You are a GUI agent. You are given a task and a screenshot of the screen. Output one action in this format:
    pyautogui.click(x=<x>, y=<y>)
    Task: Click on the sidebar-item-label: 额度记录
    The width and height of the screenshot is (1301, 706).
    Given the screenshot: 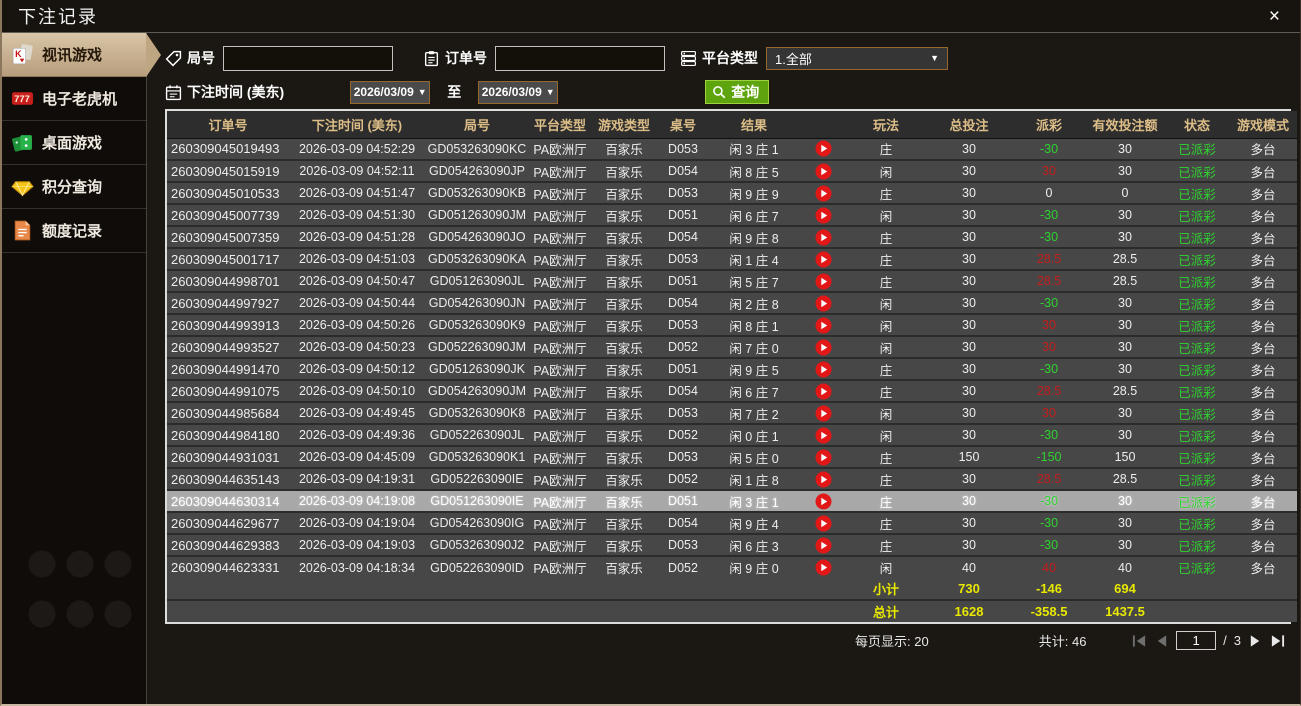 What is the action you would take?
    pyautogui.click(x=72, y=231)
    